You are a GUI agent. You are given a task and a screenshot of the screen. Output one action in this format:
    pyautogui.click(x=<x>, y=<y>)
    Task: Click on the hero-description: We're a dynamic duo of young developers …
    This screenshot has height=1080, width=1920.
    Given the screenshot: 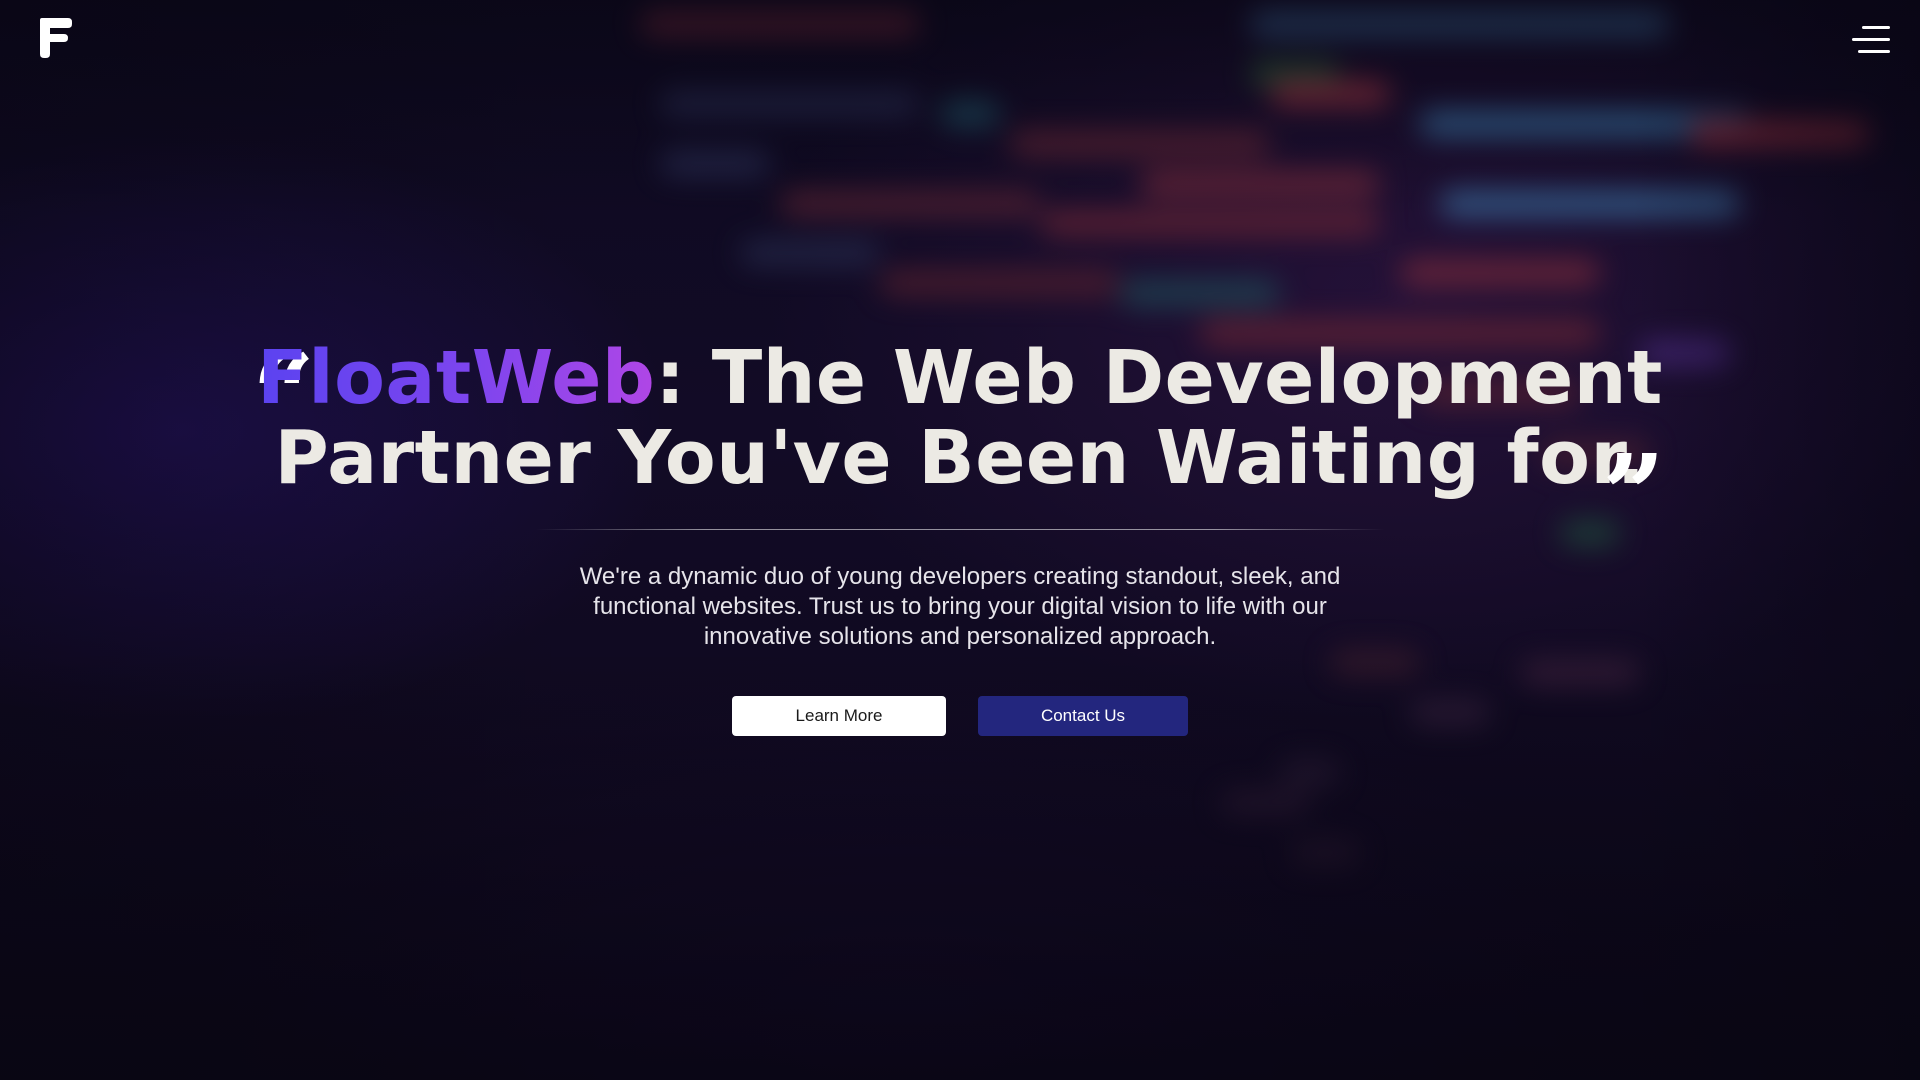 What is the action you would take?
    pyautogui.click(x=960, y=606)
    